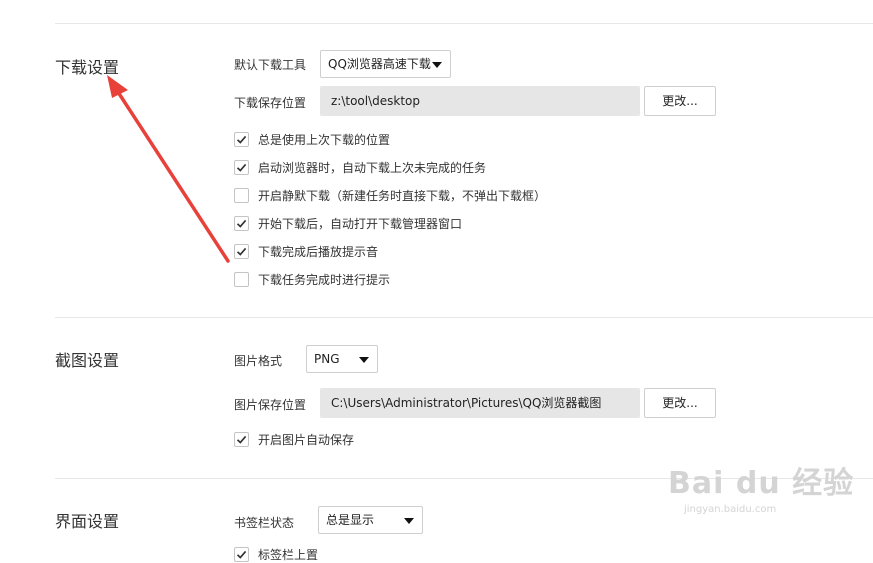 The image size is (873, 563). I want to click on bookmark-bar-value: 总是显示, so click(350, 520).